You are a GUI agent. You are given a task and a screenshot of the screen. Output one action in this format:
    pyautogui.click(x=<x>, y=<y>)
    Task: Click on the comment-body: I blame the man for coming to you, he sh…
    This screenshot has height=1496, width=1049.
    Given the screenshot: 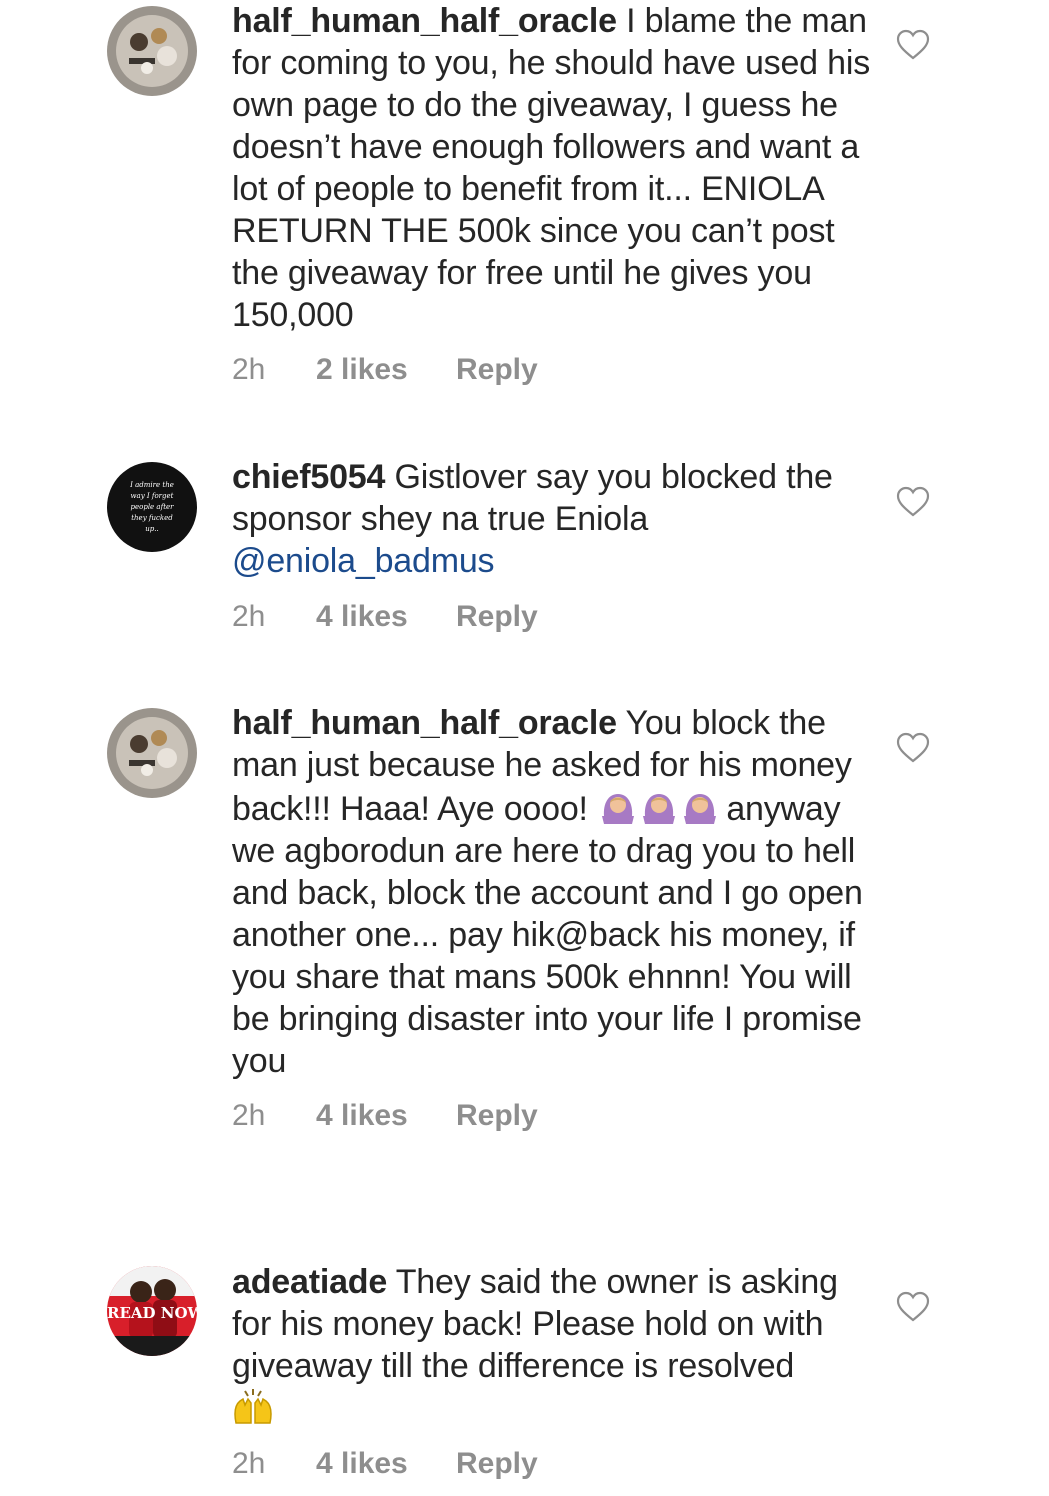 What is the action you would take?
    pyautogui.click(x=551, y=168)
    